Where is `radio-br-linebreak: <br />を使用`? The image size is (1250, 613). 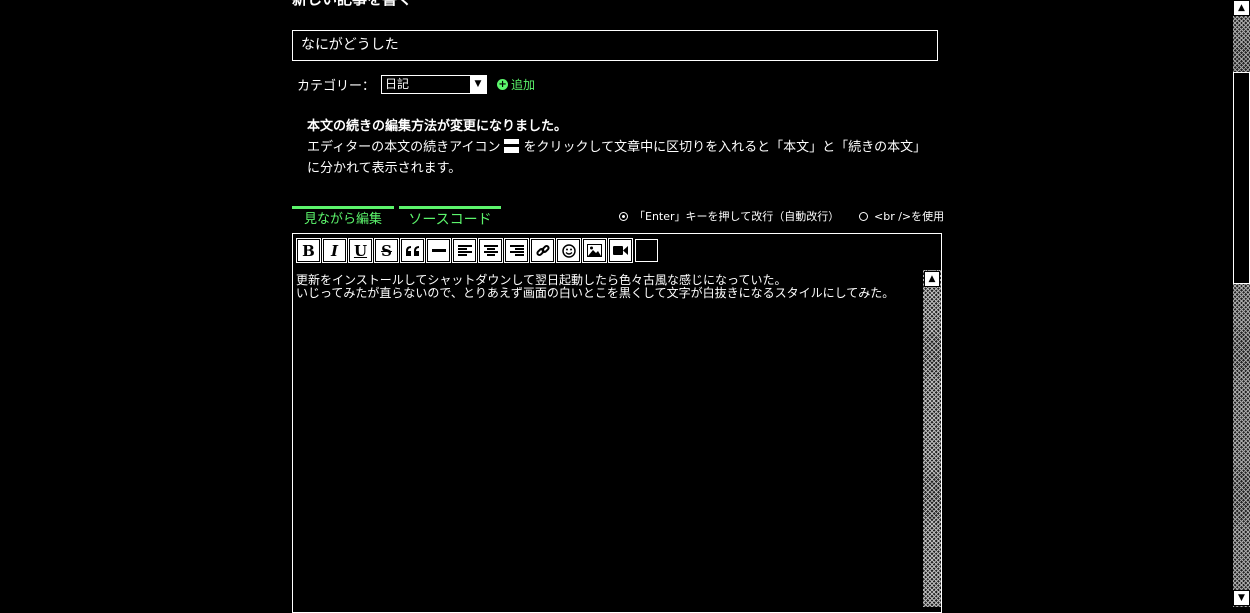 radio-br-linebreak: <br />を使用 is located at coordinates (901, 216).